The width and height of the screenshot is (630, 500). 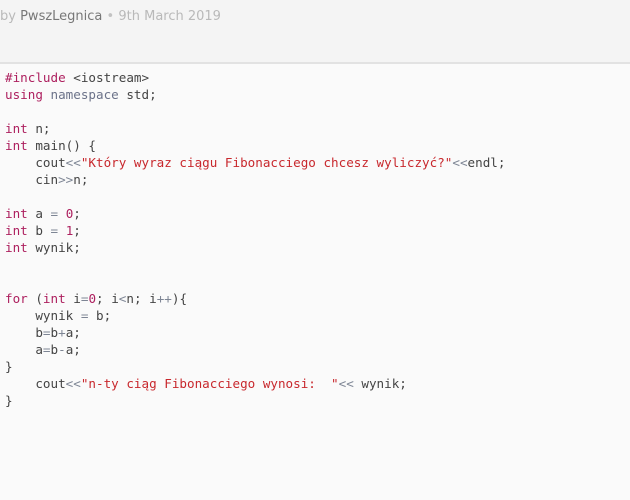 I want to click on code-text: <iostream>, so click(x=107, y=77).